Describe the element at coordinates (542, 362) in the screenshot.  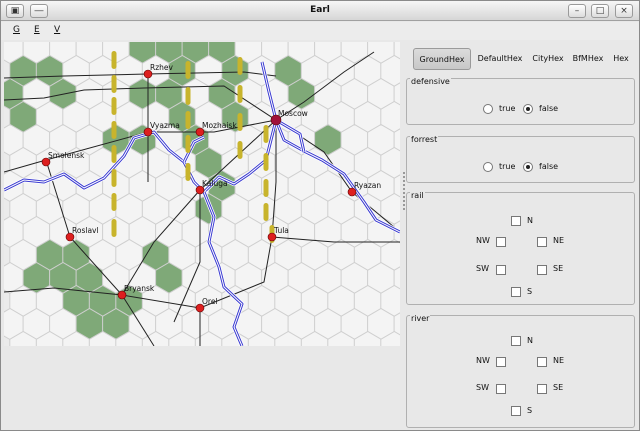
I see `river-ne-checkbox` at that location.